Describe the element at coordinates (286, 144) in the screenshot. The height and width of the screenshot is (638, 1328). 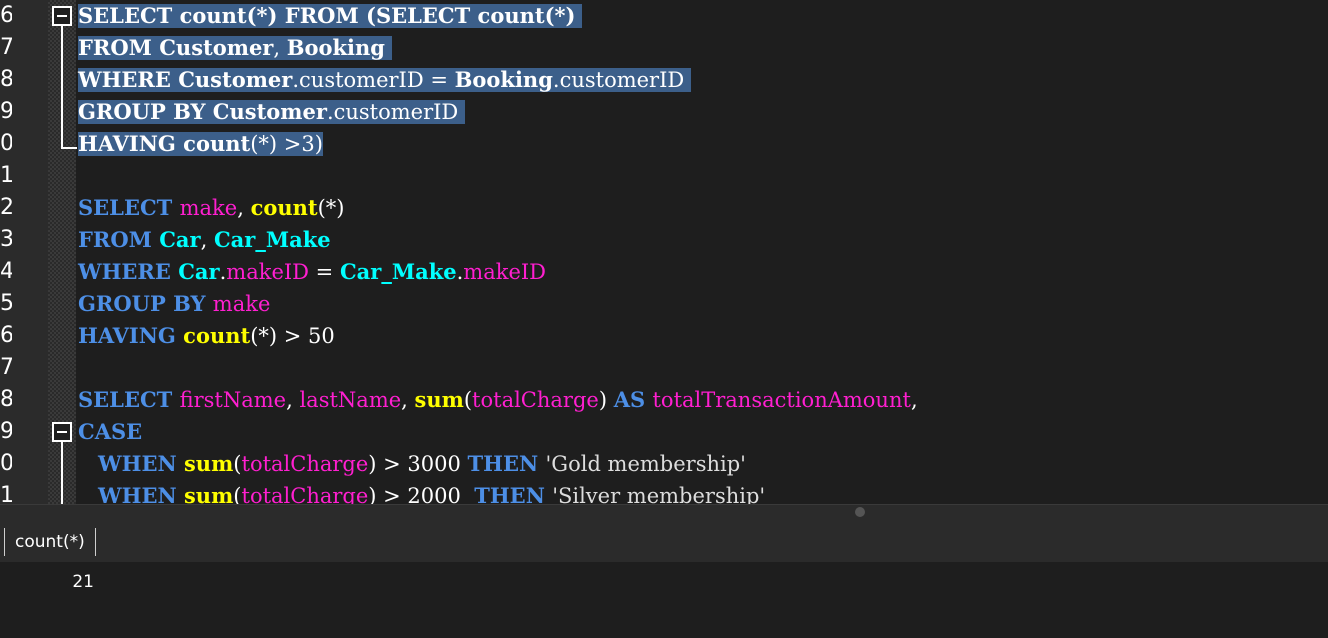
I see `code-token: (*) >3)` at that location.